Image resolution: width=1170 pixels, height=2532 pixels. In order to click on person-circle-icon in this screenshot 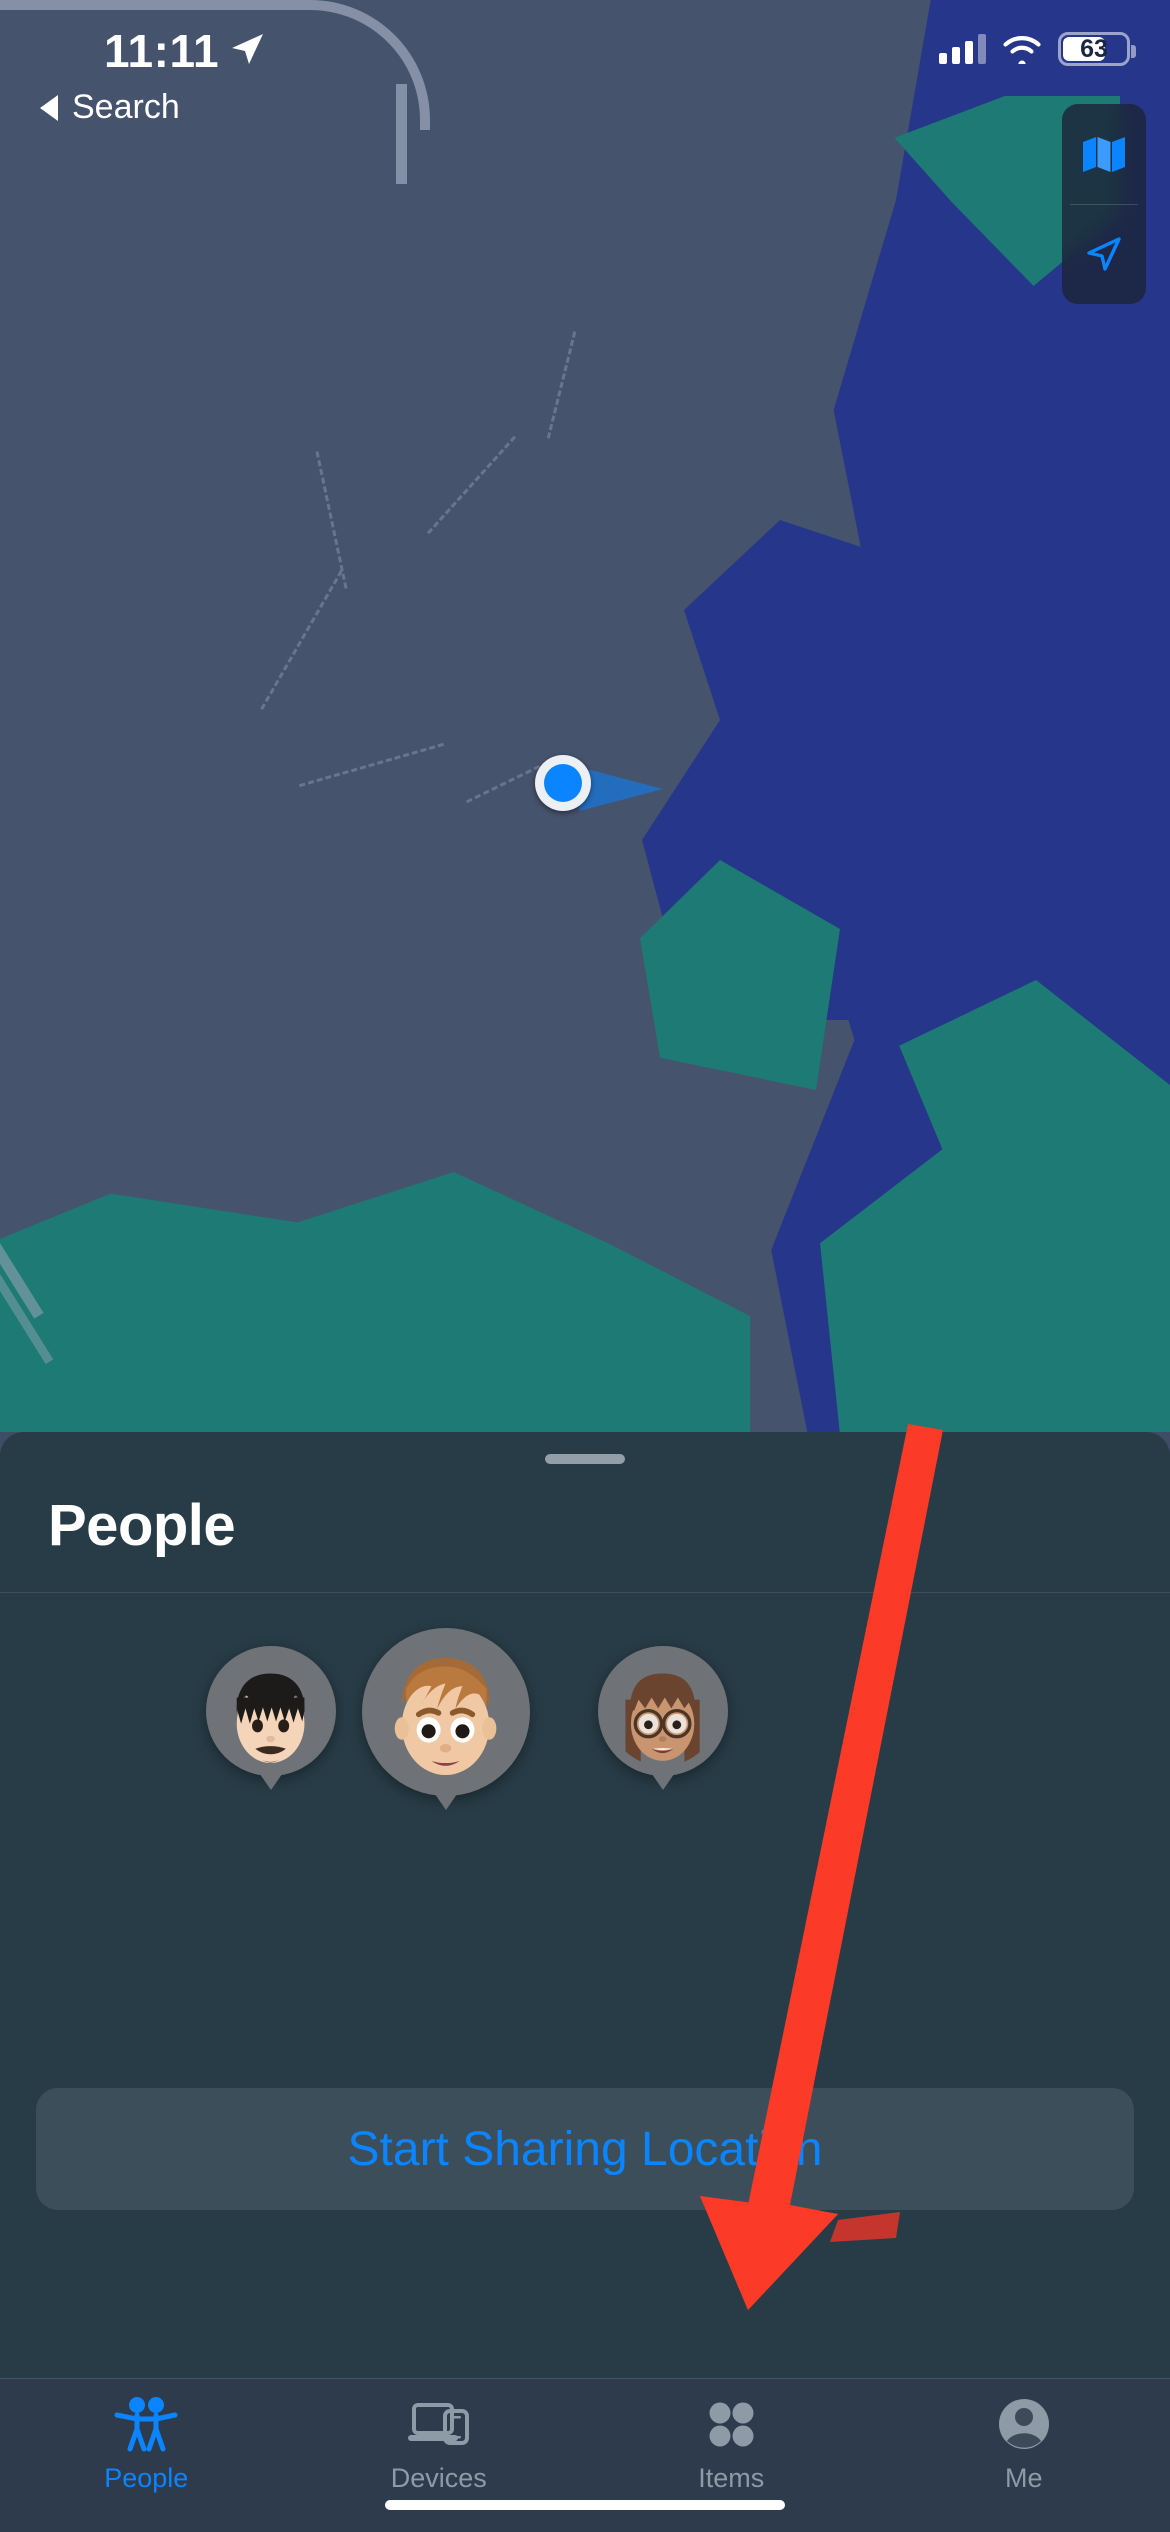, I will do `click(1024, 2424)`.